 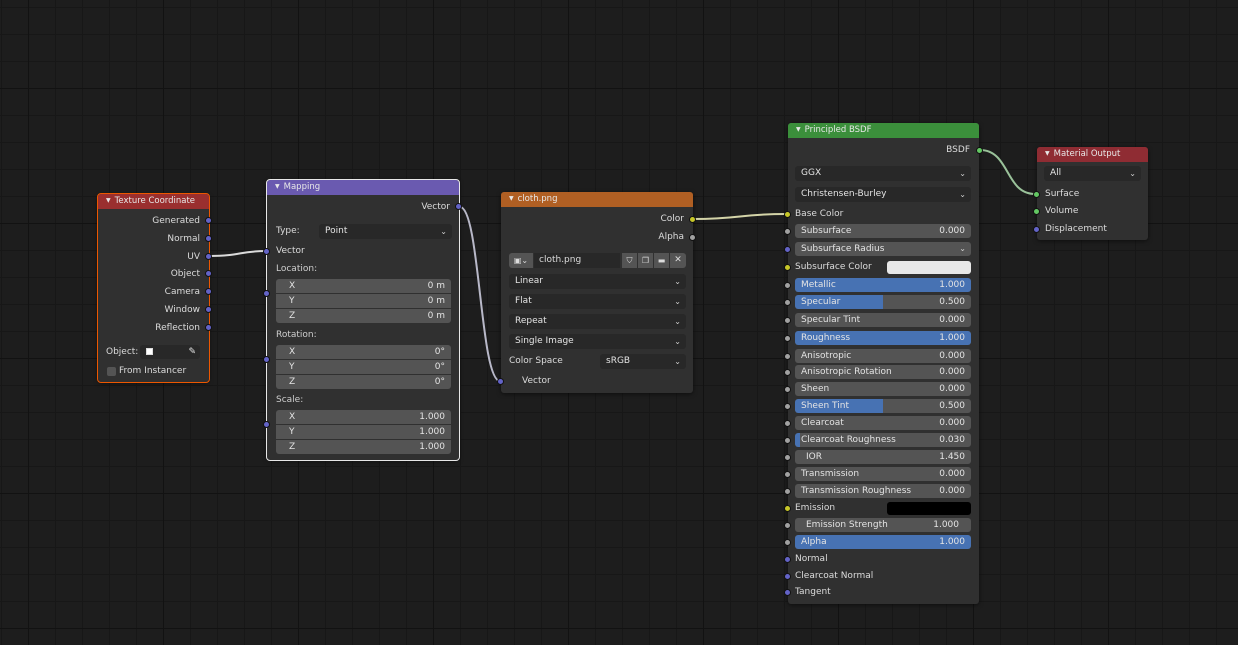 I want to click on socket-tangent, so click(x=787, y=592).